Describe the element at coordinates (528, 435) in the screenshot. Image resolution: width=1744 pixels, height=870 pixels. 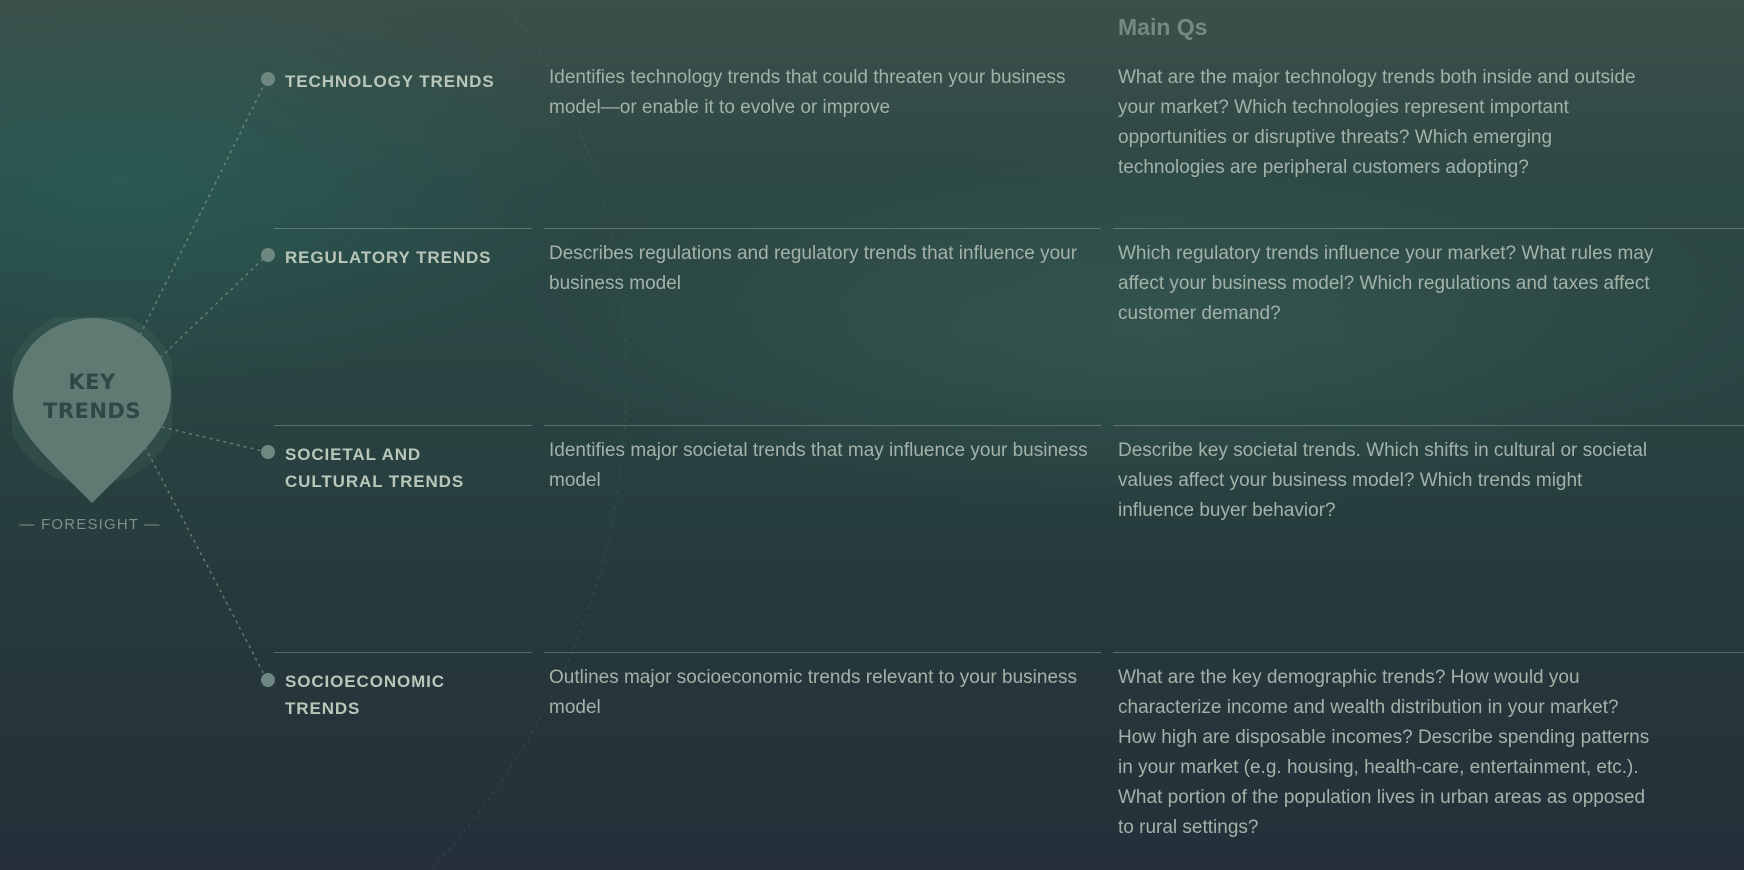
I see `background-arc` at that location.